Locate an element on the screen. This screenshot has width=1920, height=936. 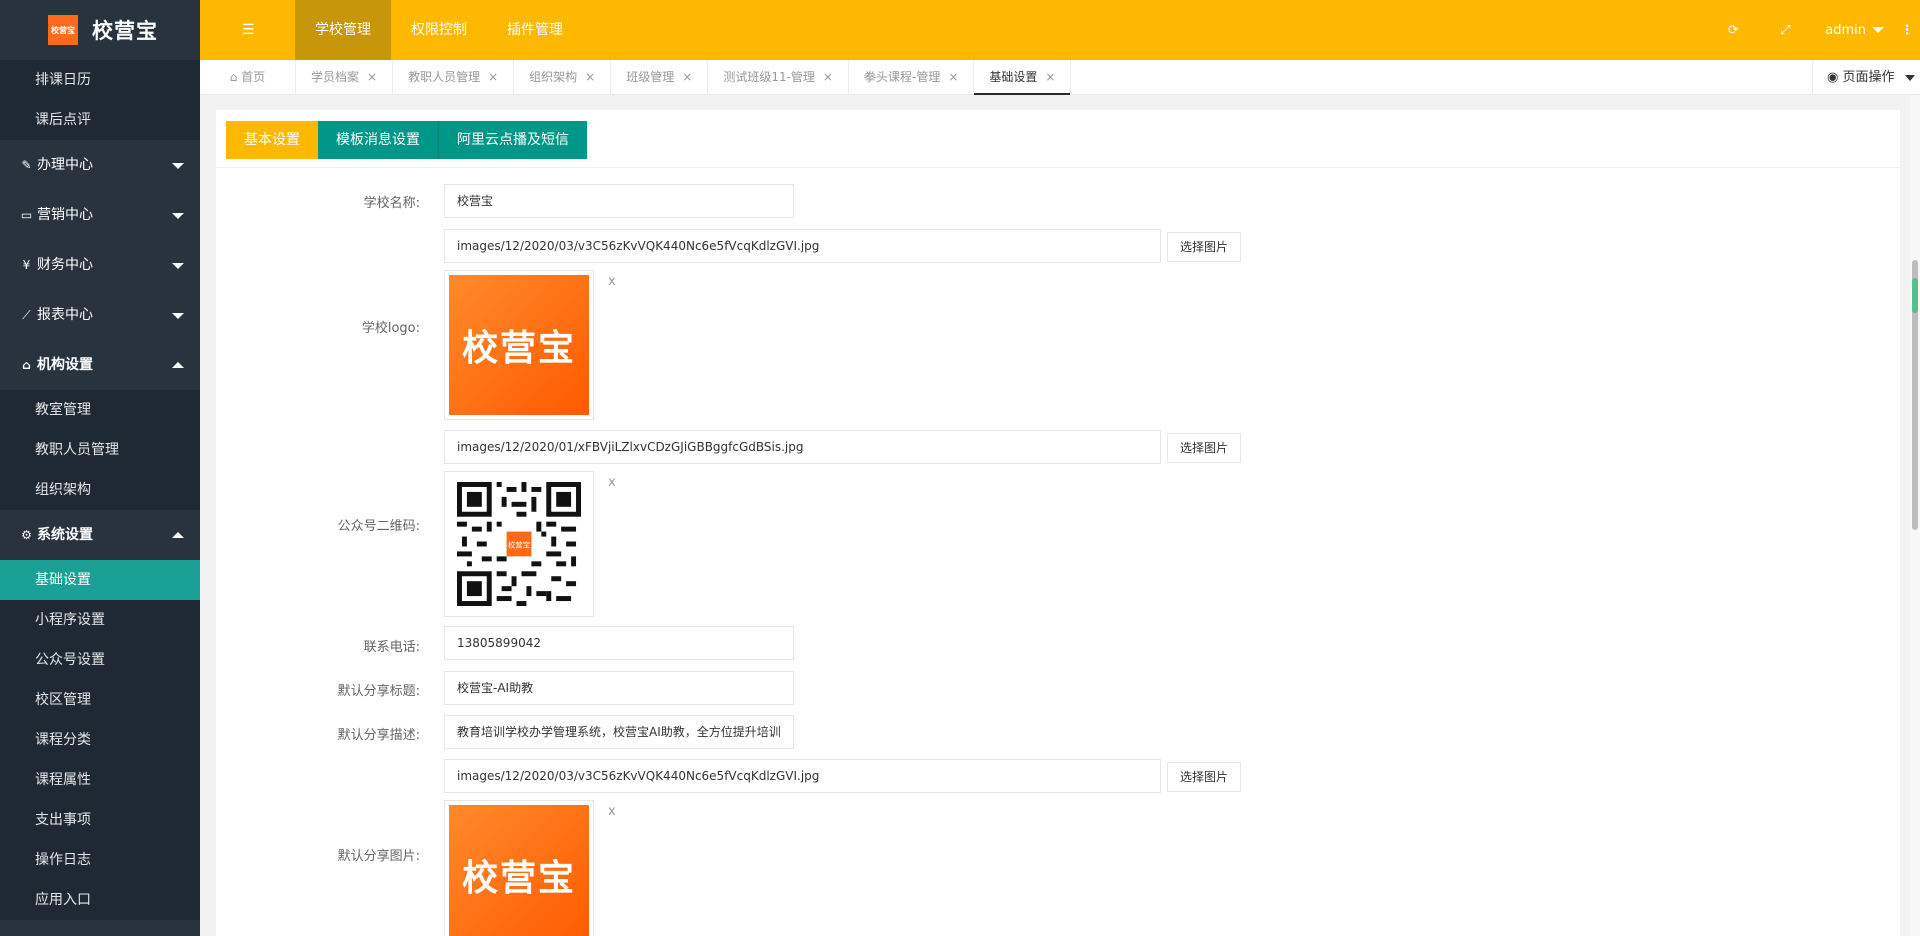
sidebar-item-miniprogram-settings: 小程序设置 is located at coordinates (100, 620).